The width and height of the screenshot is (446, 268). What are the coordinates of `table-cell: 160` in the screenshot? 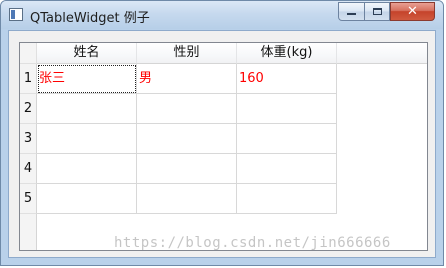 It's located at (287, 79).